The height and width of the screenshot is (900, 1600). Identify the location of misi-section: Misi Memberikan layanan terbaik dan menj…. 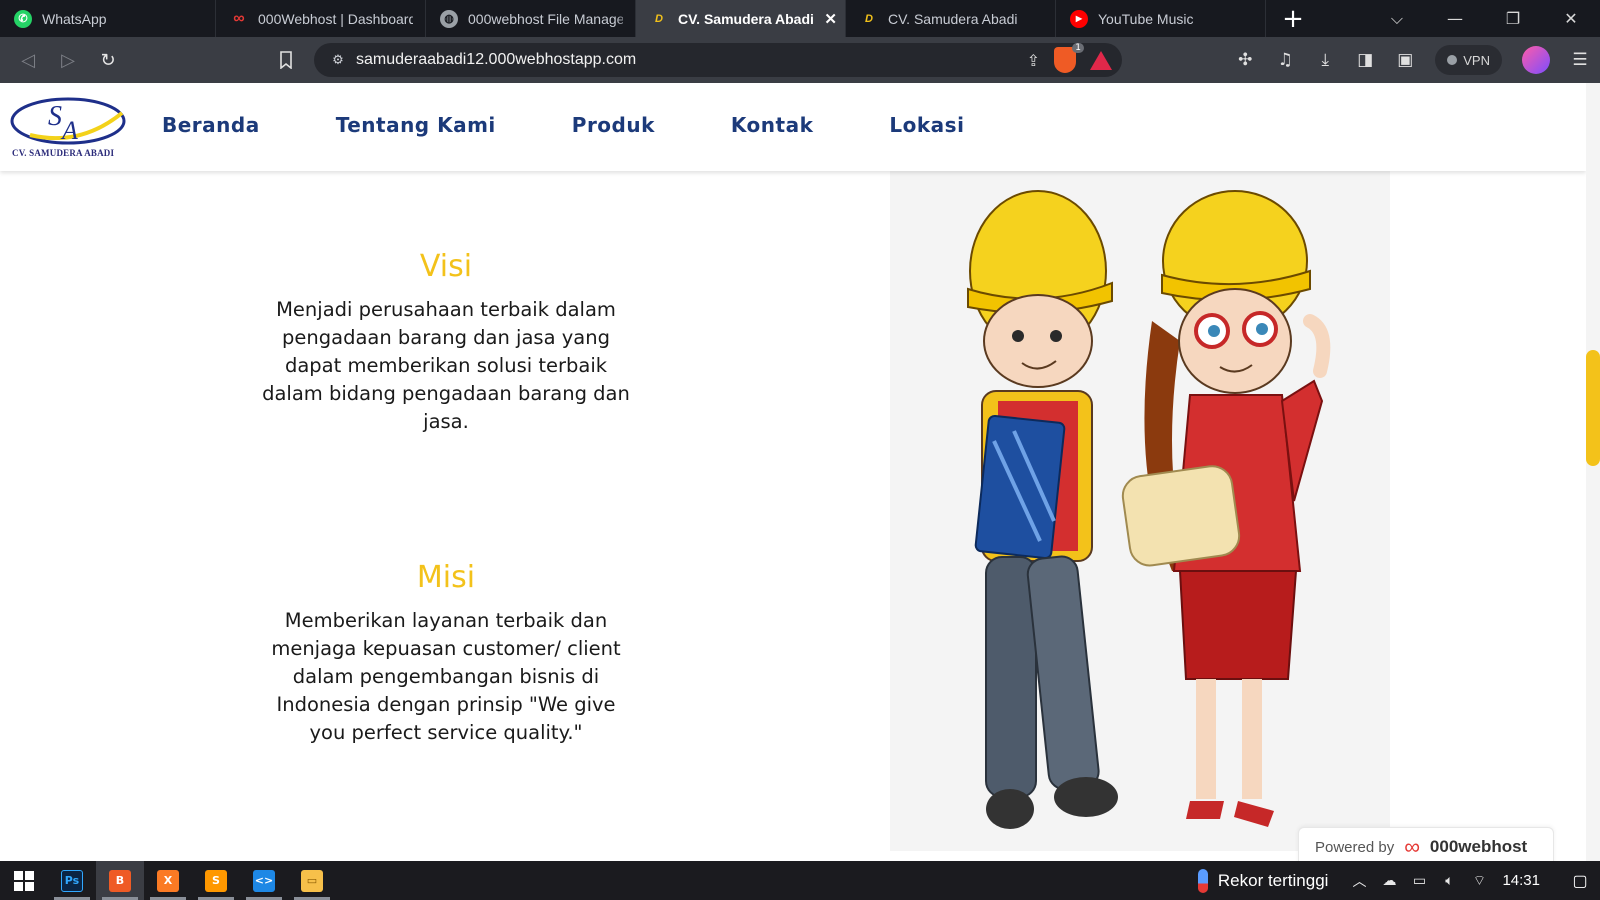
(446, 653).